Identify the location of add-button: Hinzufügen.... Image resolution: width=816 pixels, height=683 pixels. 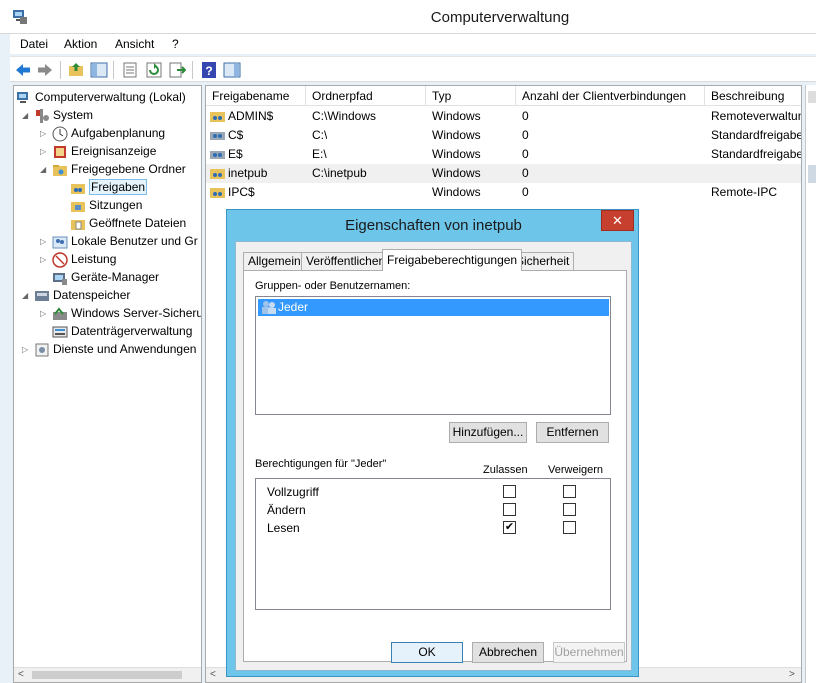
(488, 432).